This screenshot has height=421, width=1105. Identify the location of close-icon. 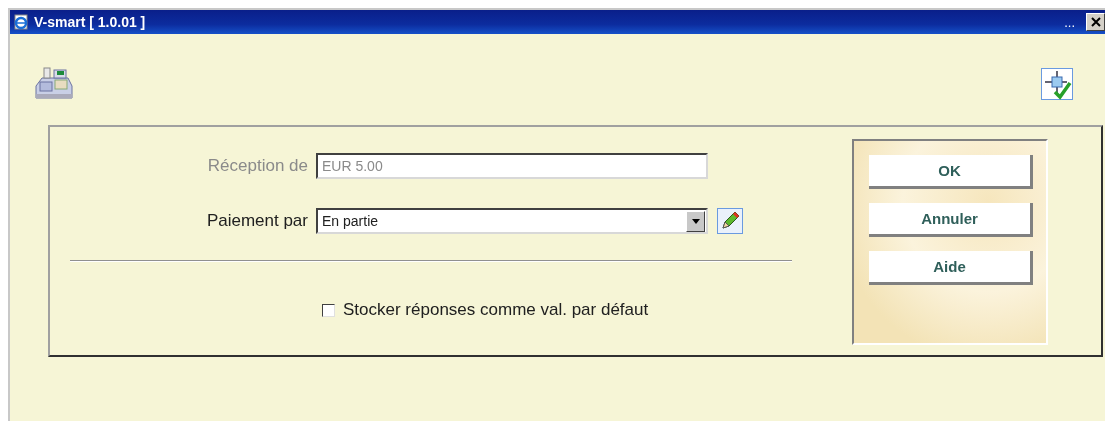
(1095, 22).